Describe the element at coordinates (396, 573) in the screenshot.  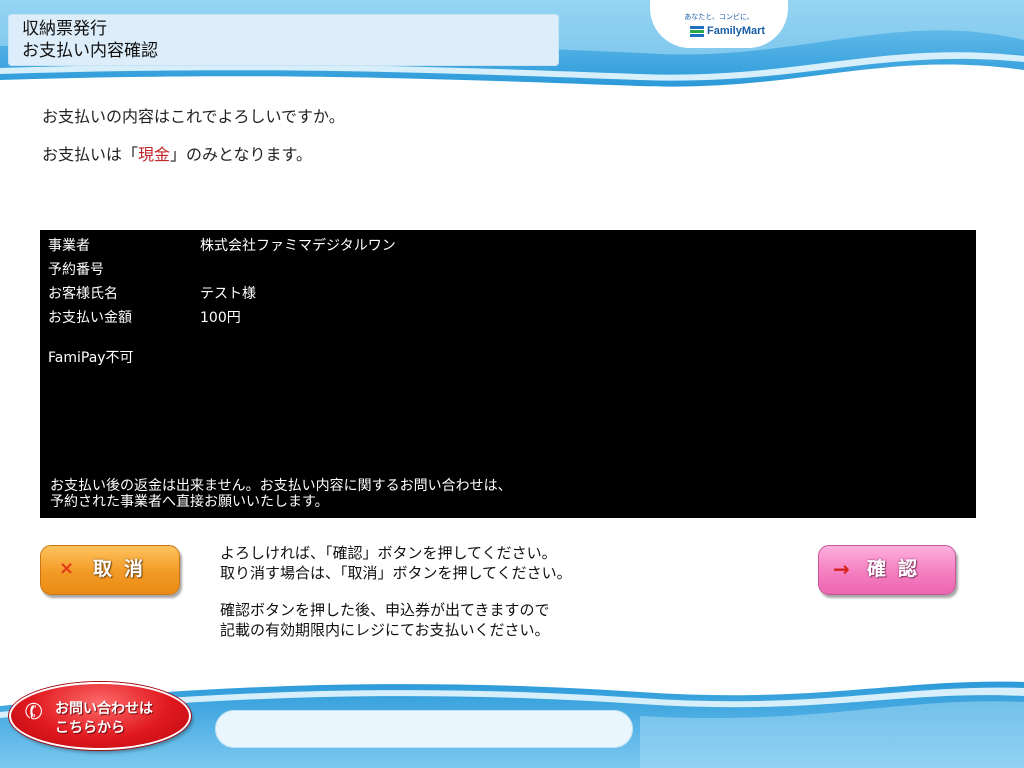
I see `instruction-cancel: 取り消す場合は、「取消」ボタンを押してください。` at that location.